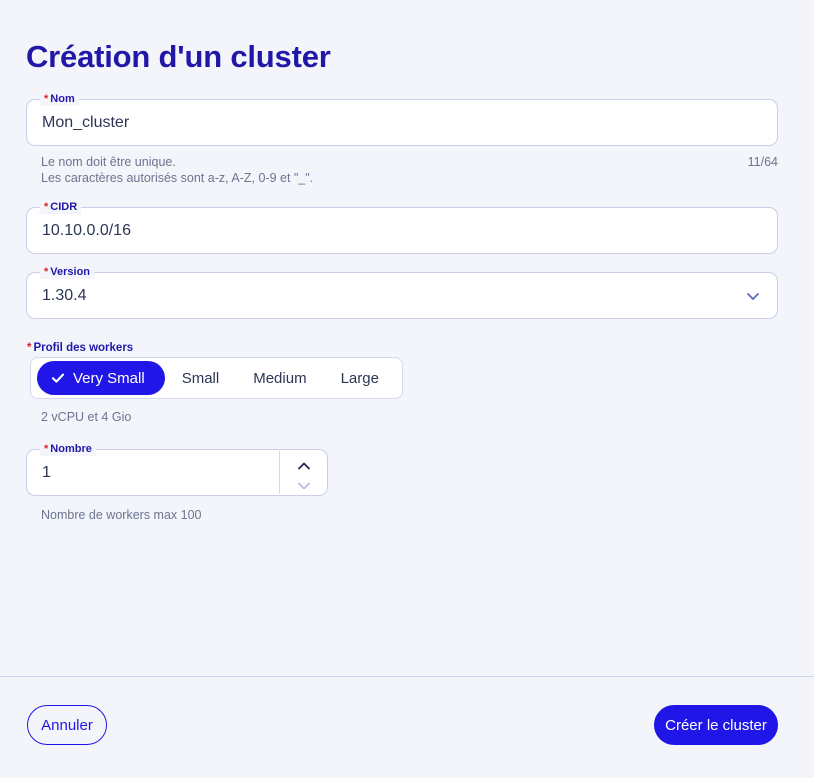 This screenshot has height=778, width=814. Describe the element at coordinates (407, 676) in the screenshot. I see `footer-divider` at that location.